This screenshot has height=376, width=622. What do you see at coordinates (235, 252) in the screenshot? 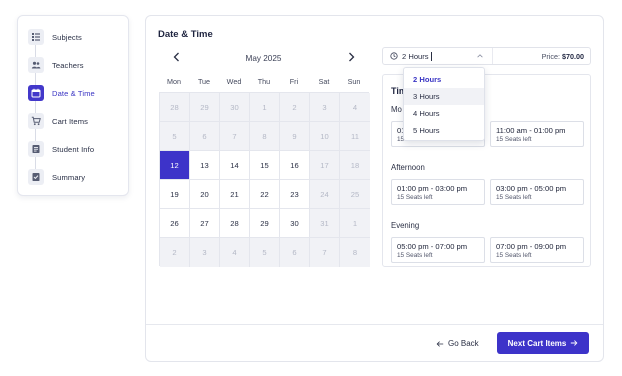
I see `day-cell: 4` at bounding box center [235, 252].